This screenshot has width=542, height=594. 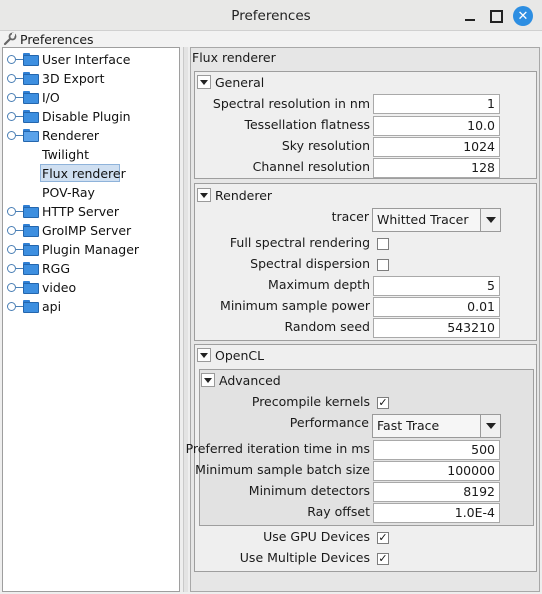 What do you see at coordinates (408, 425) in the screenshot?
I see `performance-selected-value: Fast Trace` at bounding box center [408, 425].